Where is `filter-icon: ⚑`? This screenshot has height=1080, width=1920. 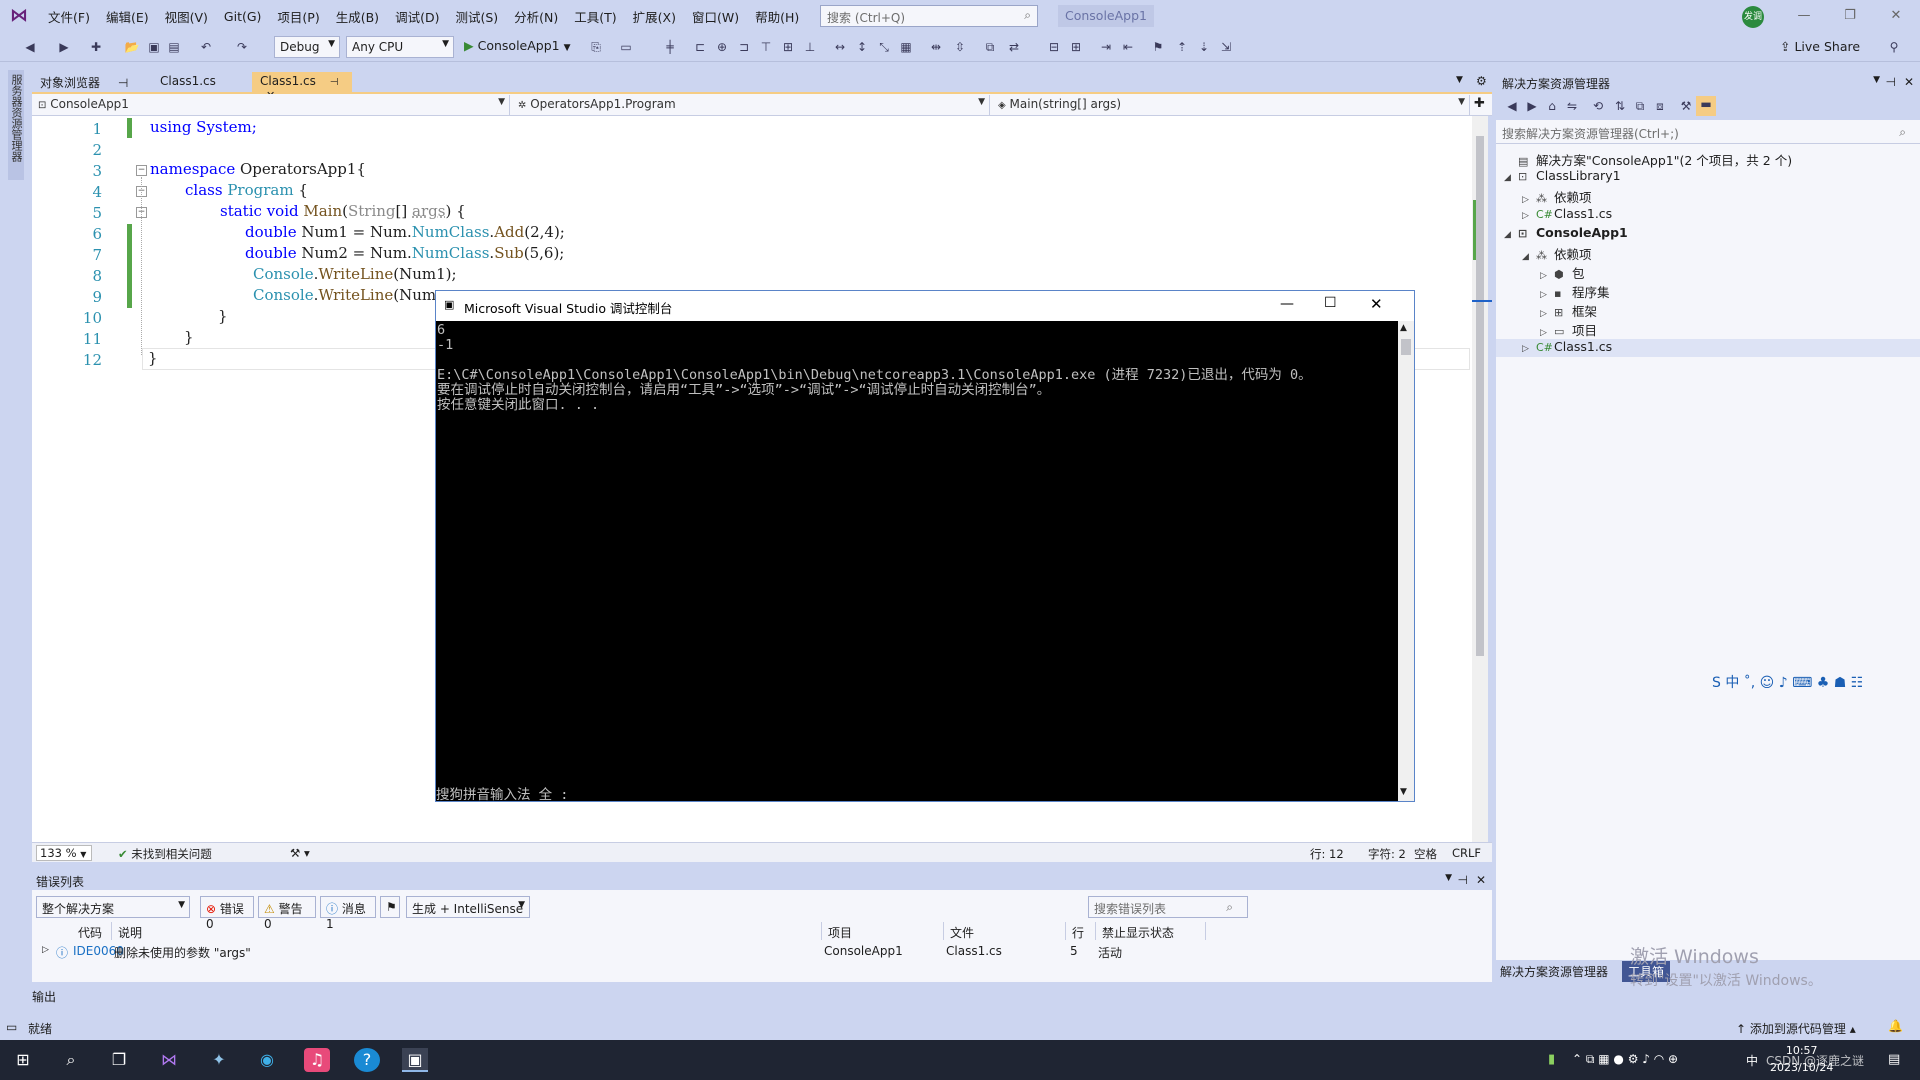
filter-icon: ⚑ is located at coordinates (390, 907).